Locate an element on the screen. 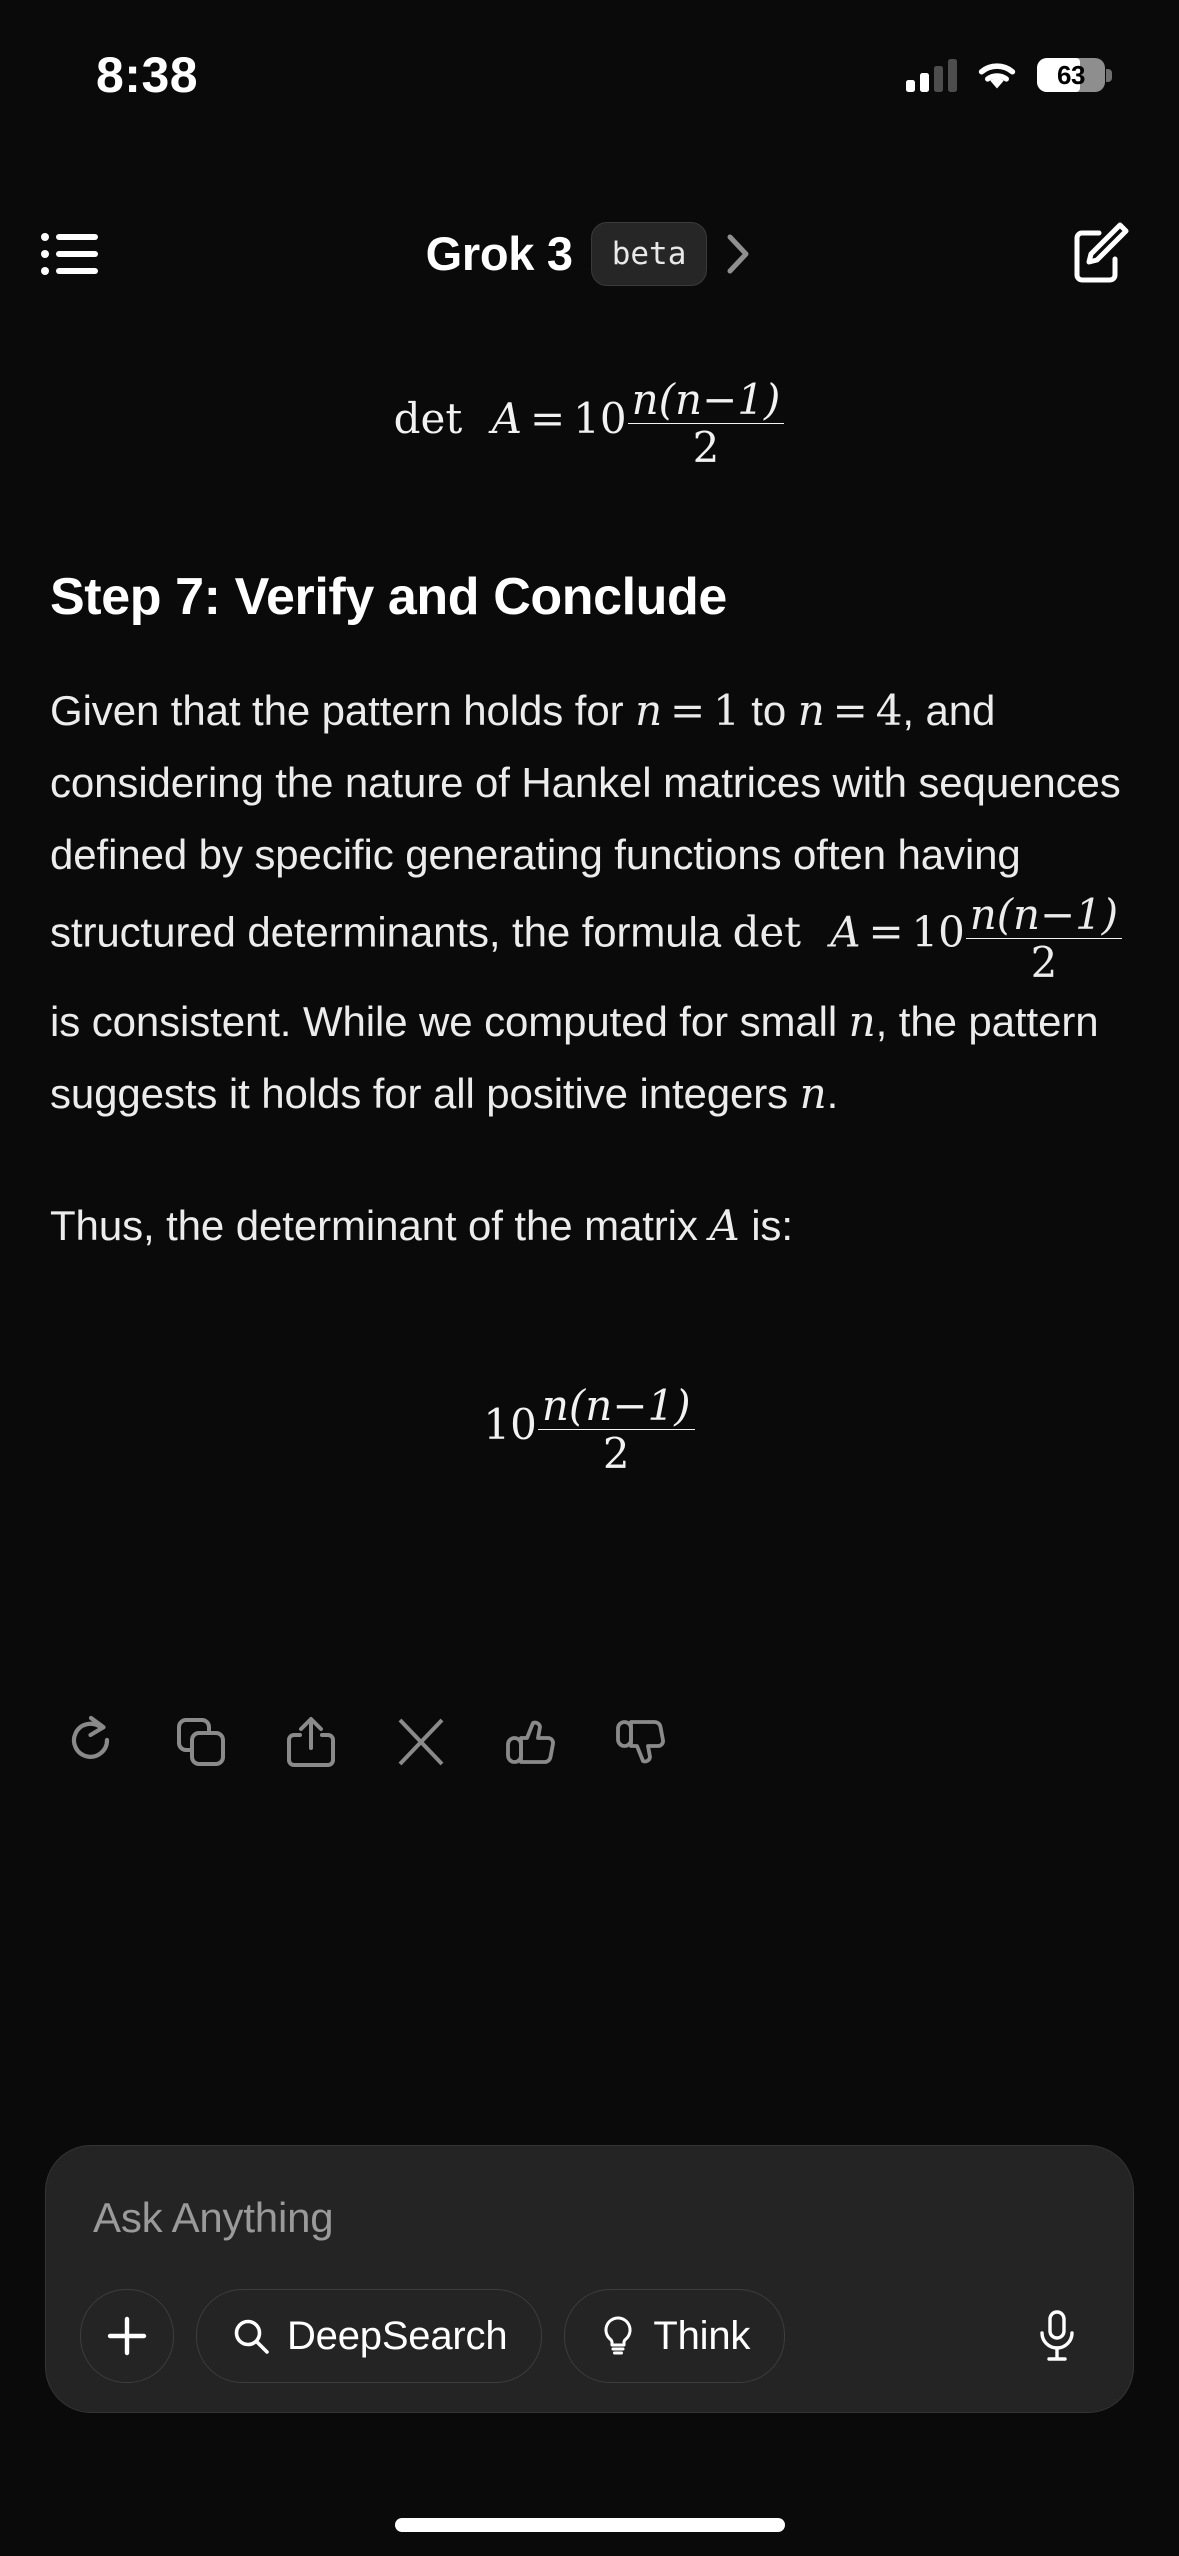  deepsearch-label: DeepSearch is located at coordinates (397, 2335).